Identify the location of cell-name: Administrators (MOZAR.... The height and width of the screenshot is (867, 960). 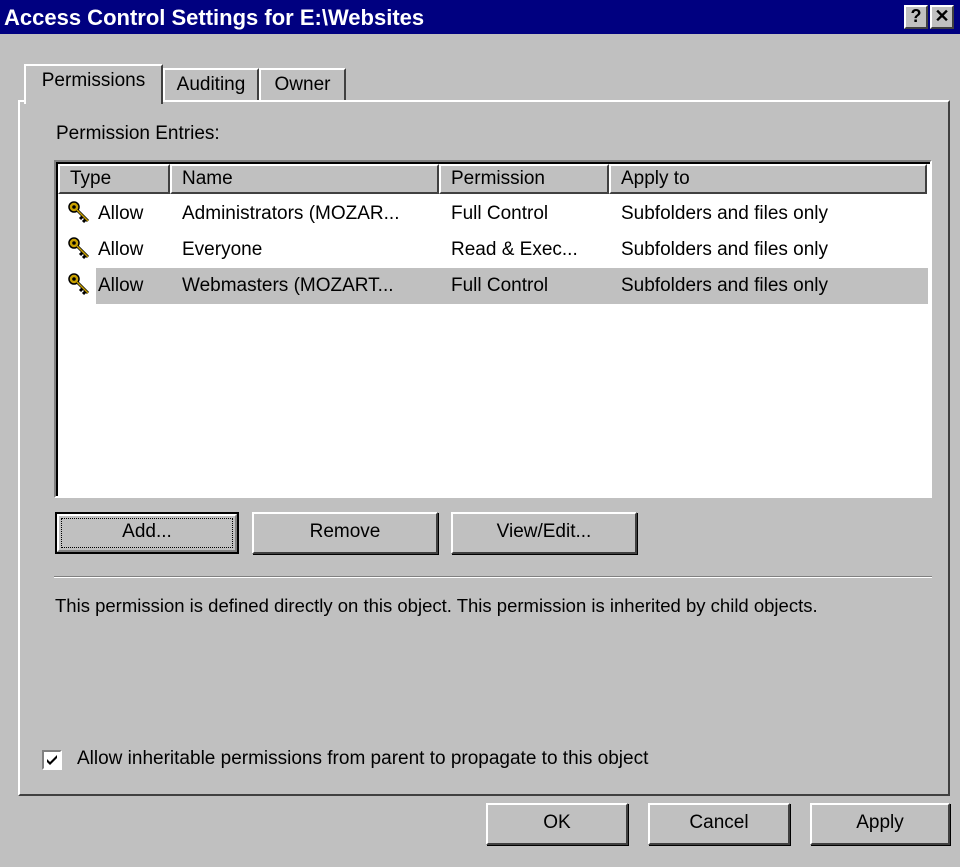
(291, 213).